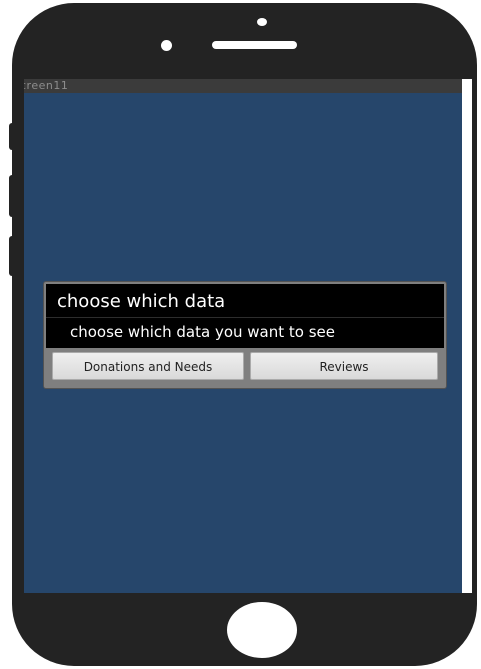  Describe the element at coordinates (243, 86) in the screenshot. I see `screen-title-bar: creen11` at that location.